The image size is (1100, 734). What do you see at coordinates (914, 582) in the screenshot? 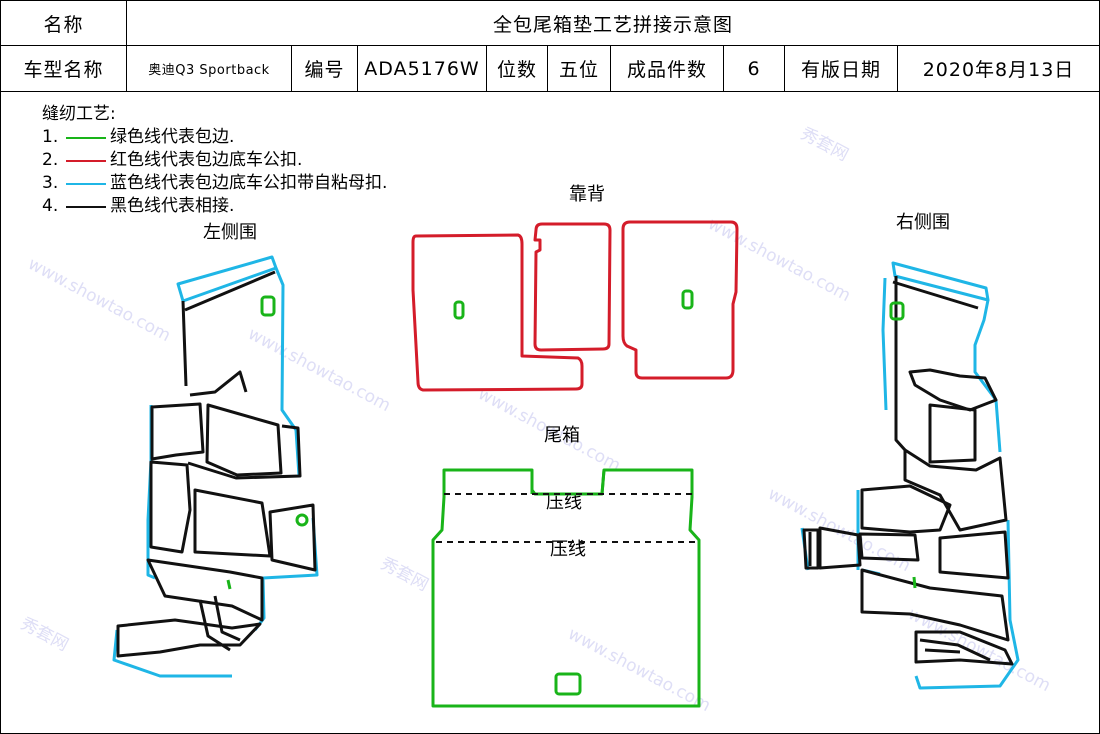
I see `right-side-mark` at bounding box center [914, 582].